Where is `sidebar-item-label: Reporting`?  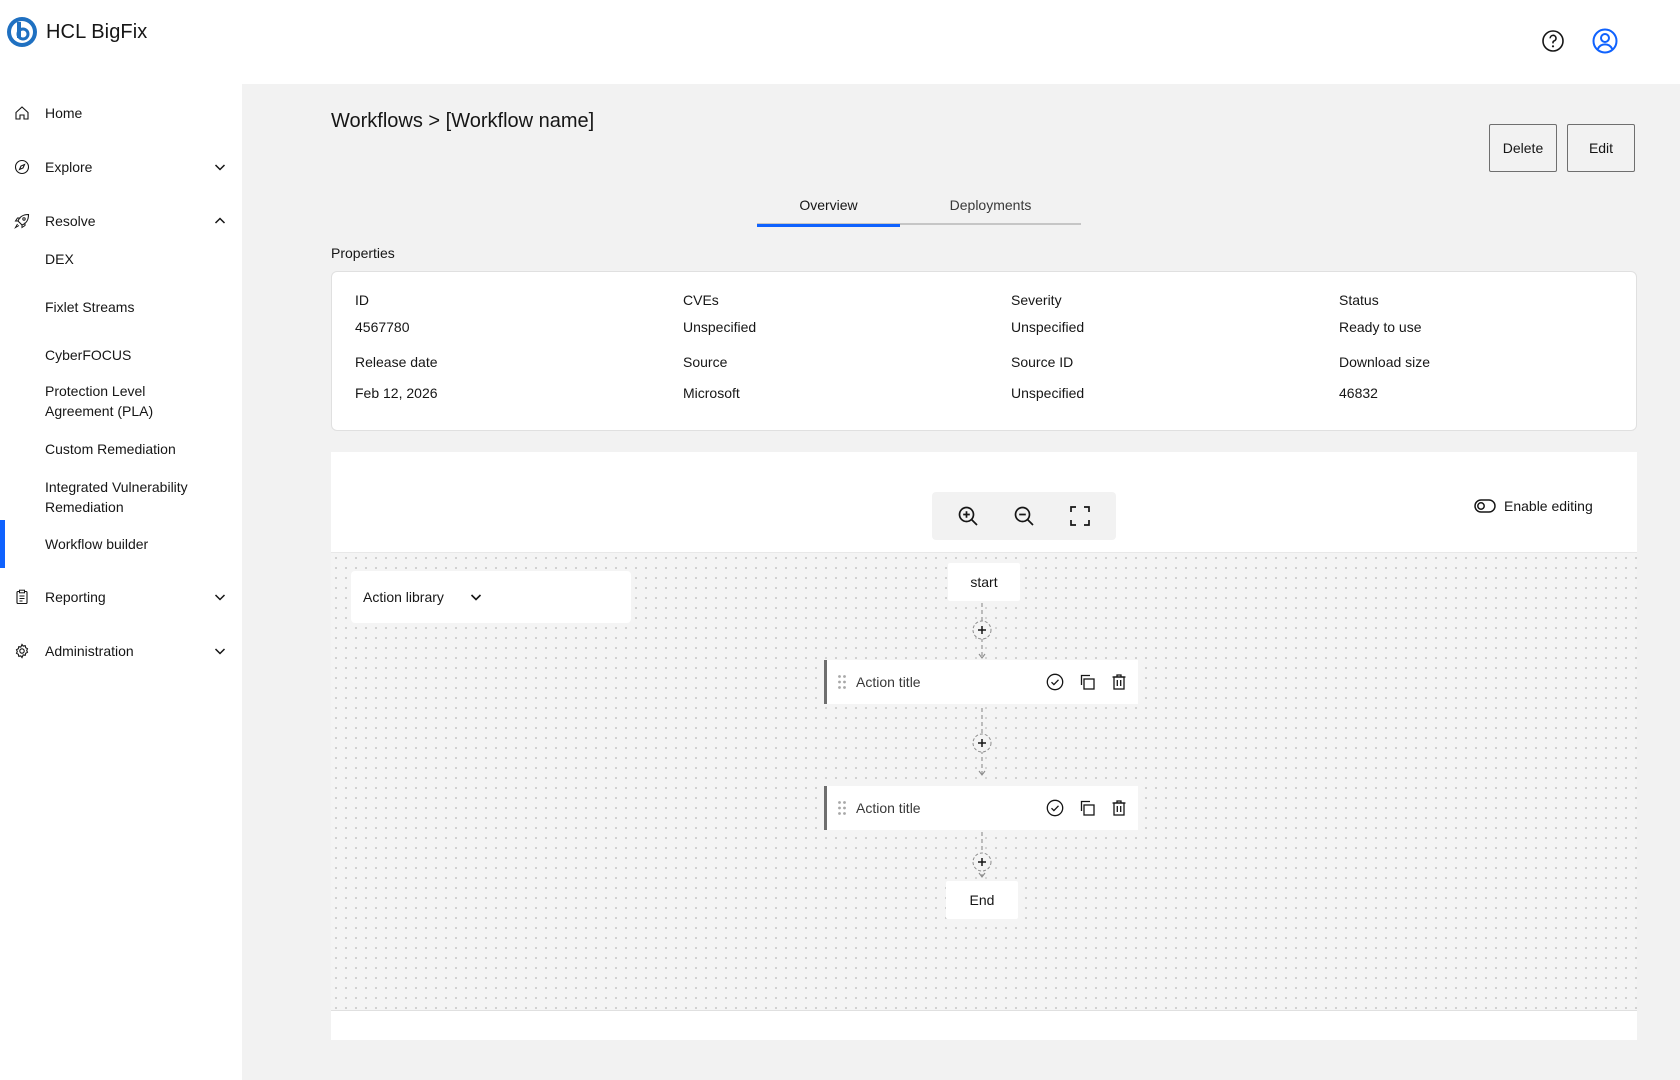 sidebar-item-label: Reporting is located at coordinates (75, 597).